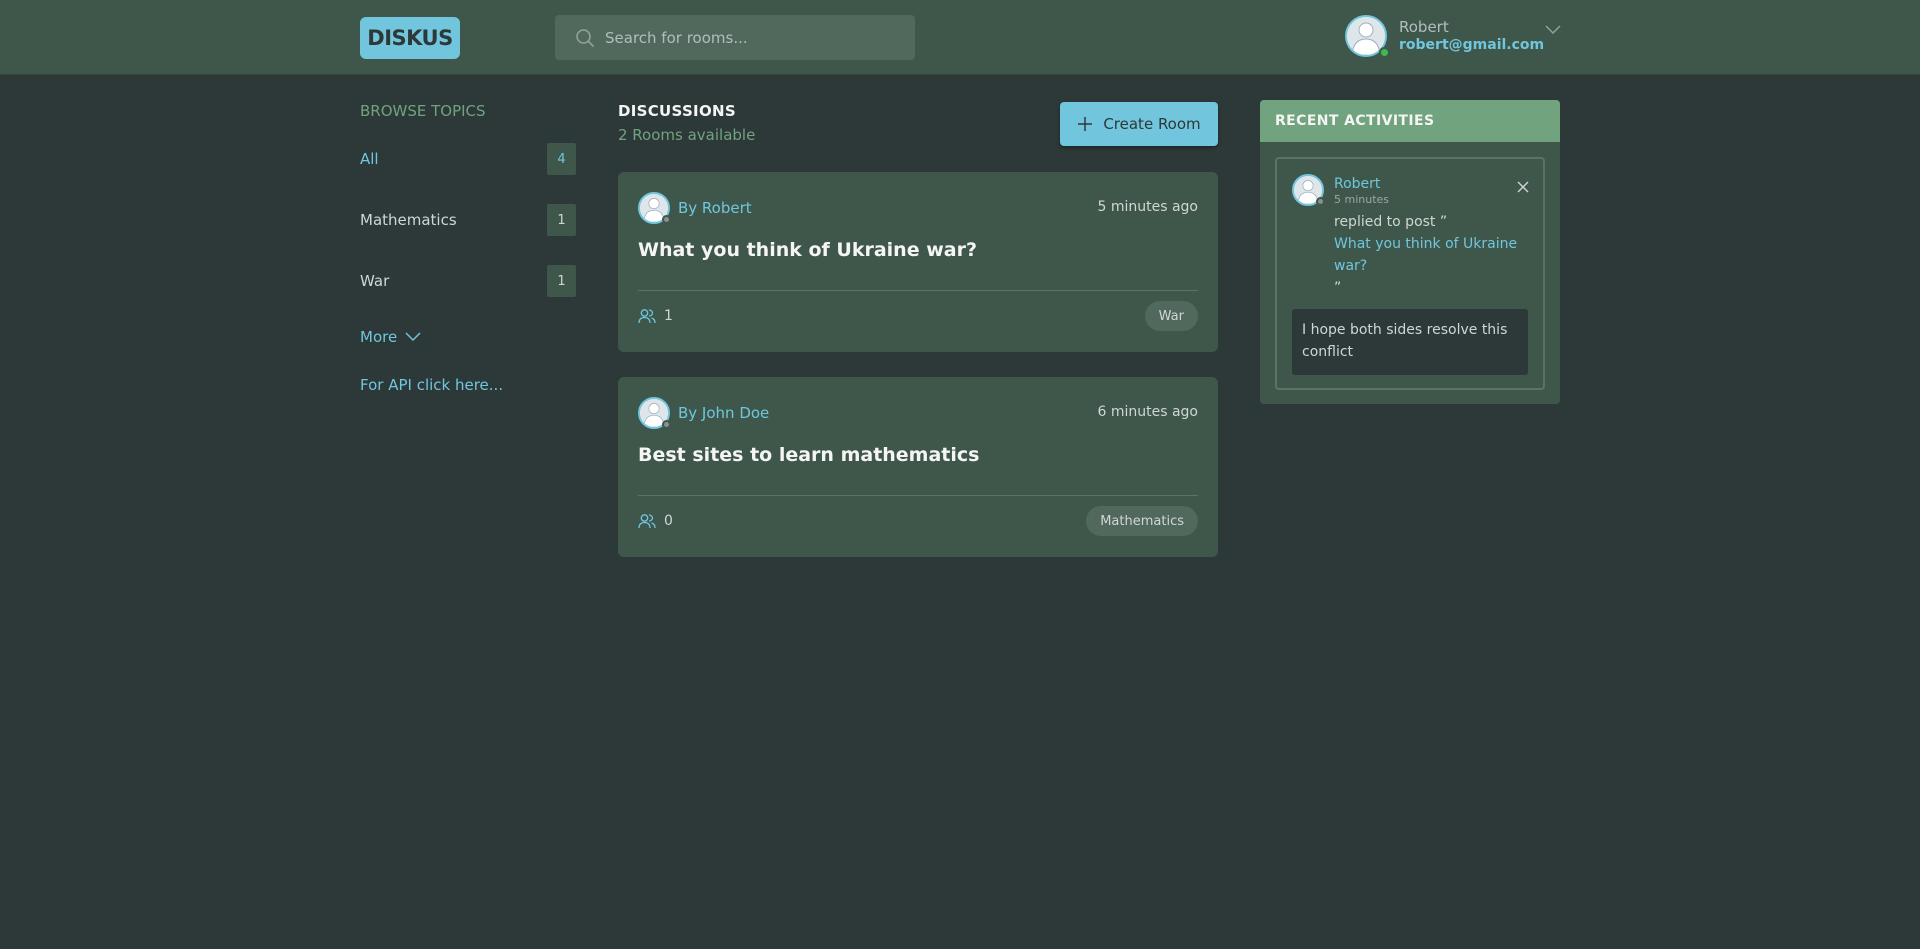  I want to click on online-status-dot, so click(1384, 52).